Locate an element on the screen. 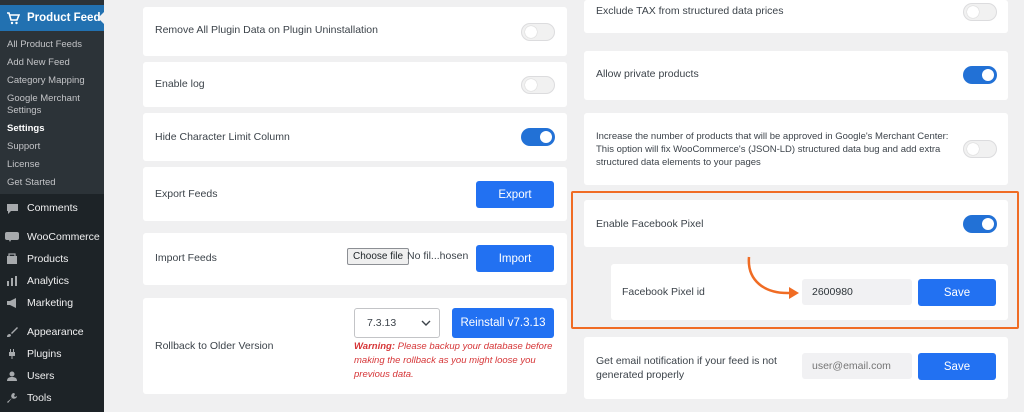 The height and width of the screenshot is (412, 1024). sidebar-item-product-feed: Product Feed is located at coordinates (52, 18).